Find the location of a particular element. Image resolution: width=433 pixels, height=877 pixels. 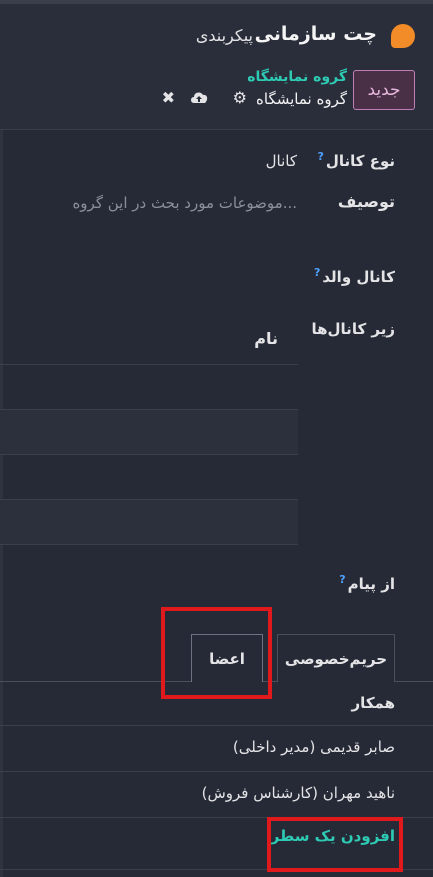

column-name-header: نام is located at coordinates (266, 338).